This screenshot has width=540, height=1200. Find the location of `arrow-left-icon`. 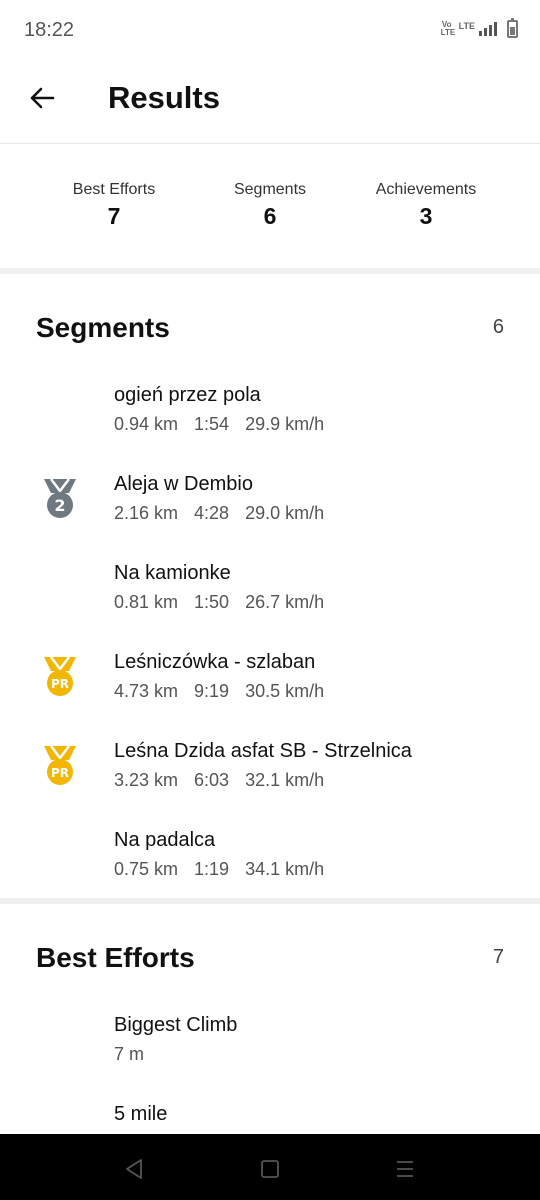

arrow-left-icon is located at coordinates (42, 98).